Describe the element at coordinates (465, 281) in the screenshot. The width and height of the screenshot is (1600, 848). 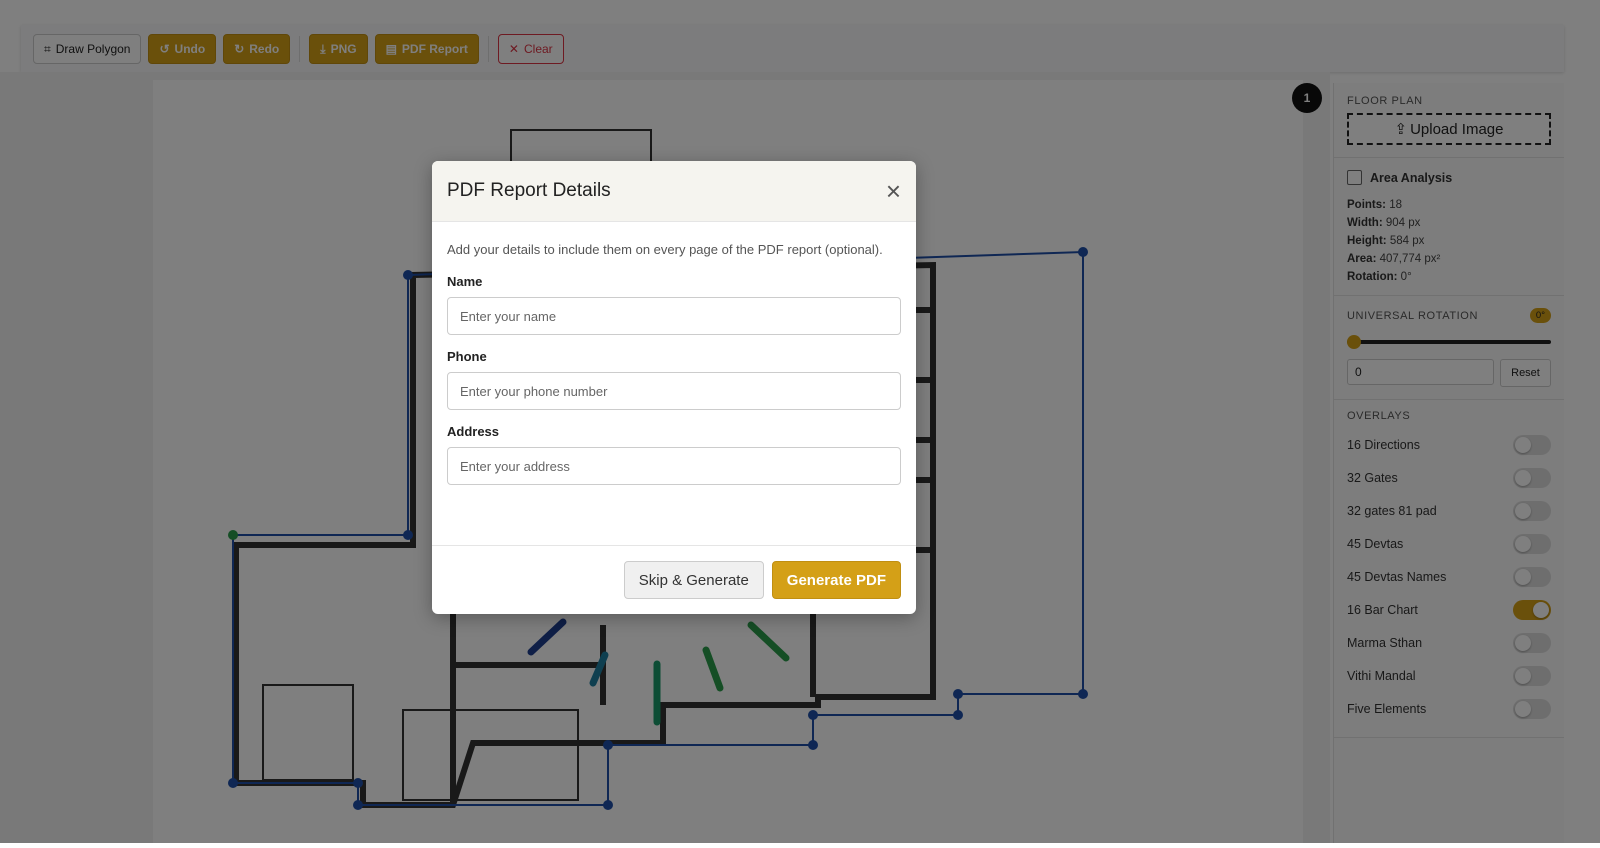
I see `name-label: Name` at that location.